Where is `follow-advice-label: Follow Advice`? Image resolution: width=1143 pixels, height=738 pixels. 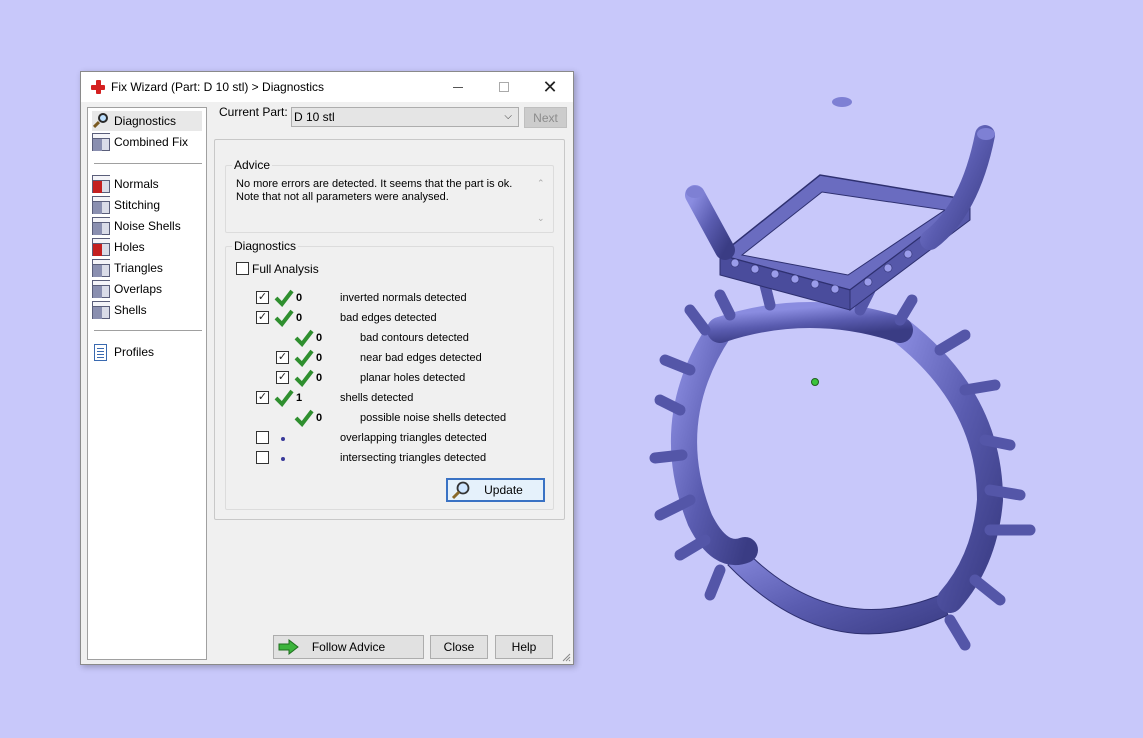 follow-advice-label: Follow Advice is located at coordinates (348, 647).